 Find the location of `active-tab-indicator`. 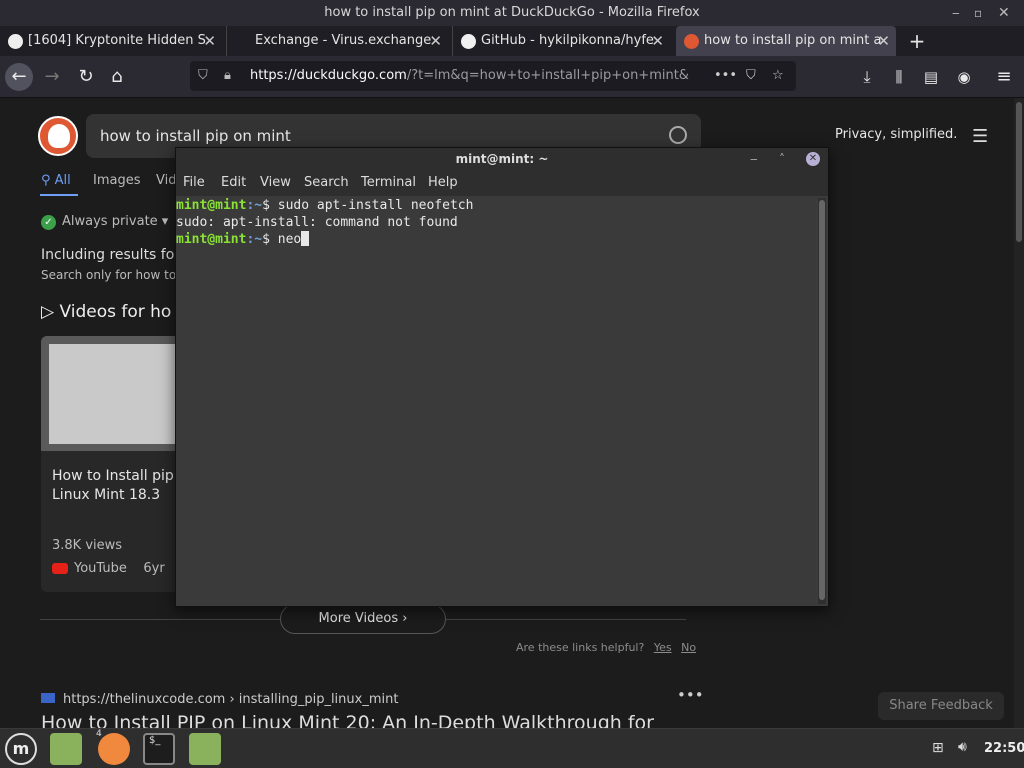

active-tab-indicator is located at coordinates (59, 195).